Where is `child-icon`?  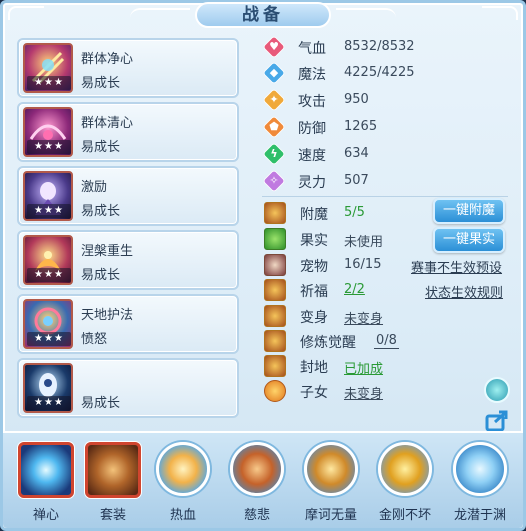 child-icon is located at coordinates (275, 391).